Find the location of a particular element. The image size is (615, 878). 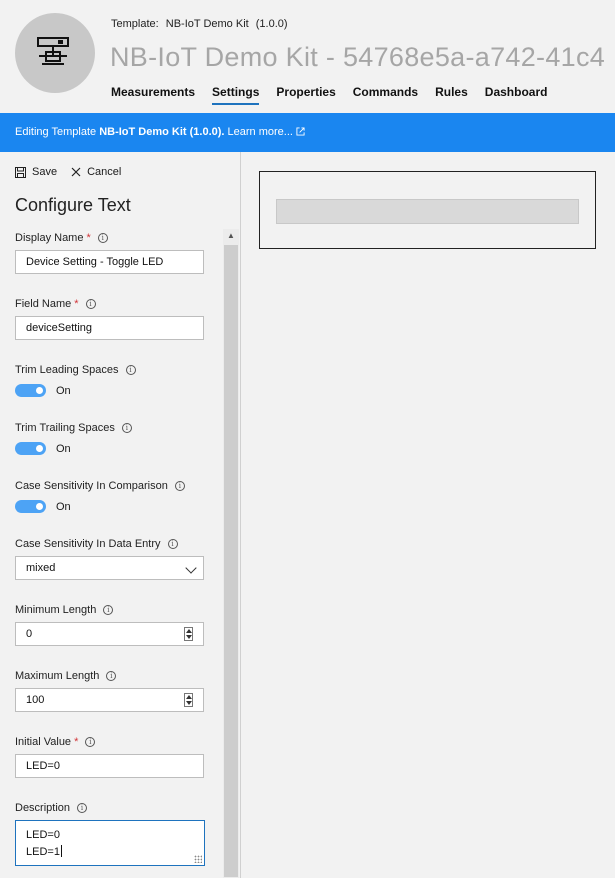

max-length-label-text: Maximum Length is located at coordinates (57, 676).